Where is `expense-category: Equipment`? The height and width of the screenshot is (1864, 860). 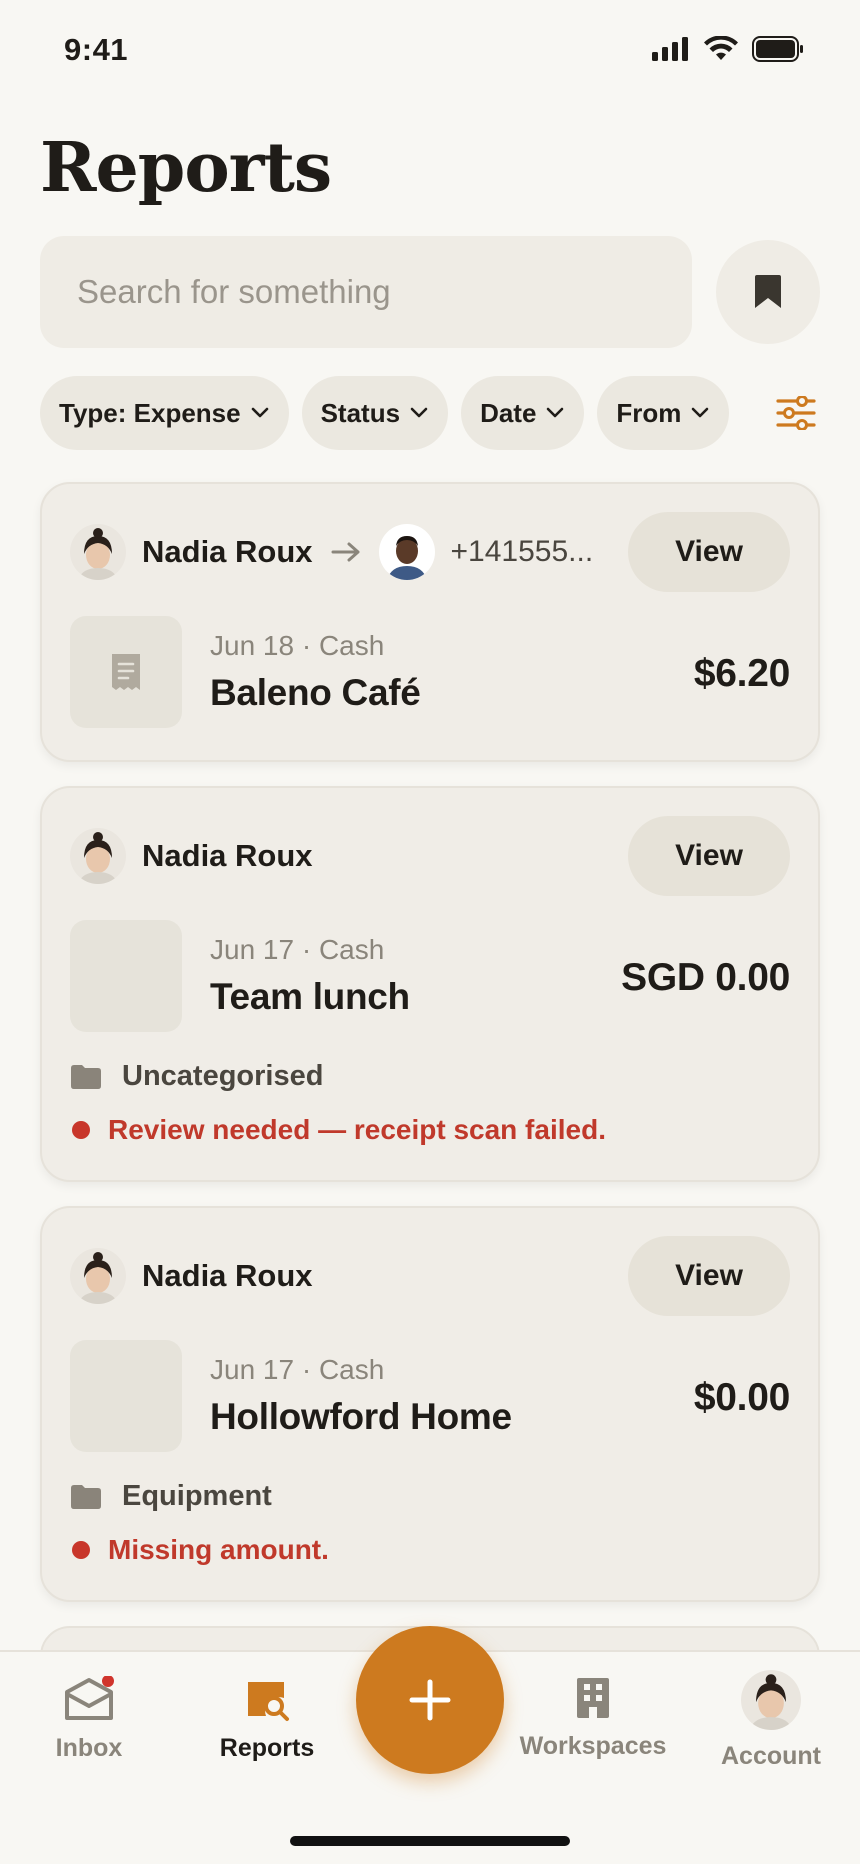 expense-category: Equipment is located at coordinates (171, 1496).